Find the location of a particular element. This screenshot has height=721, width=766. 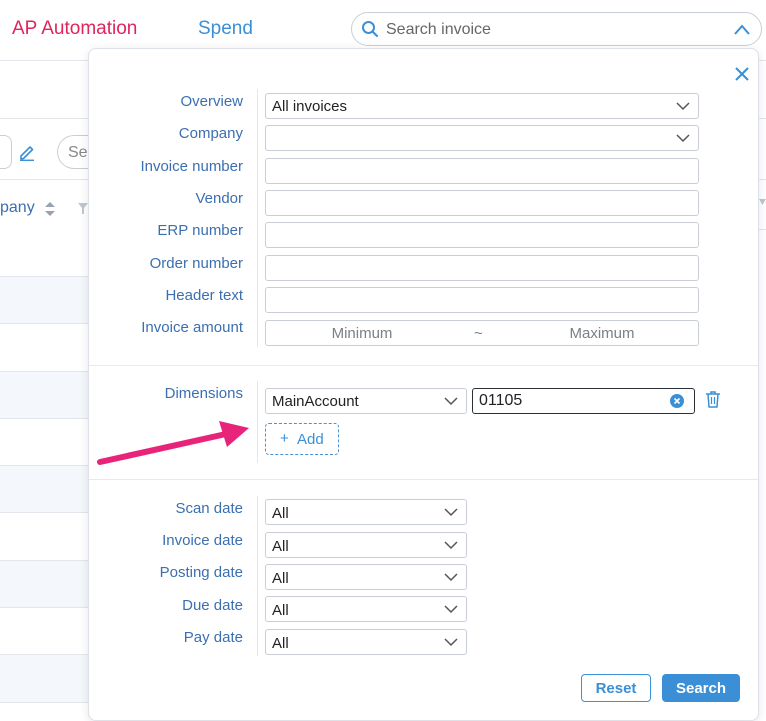

add-dimension-button: + Add is located at coordinates (302, 439).